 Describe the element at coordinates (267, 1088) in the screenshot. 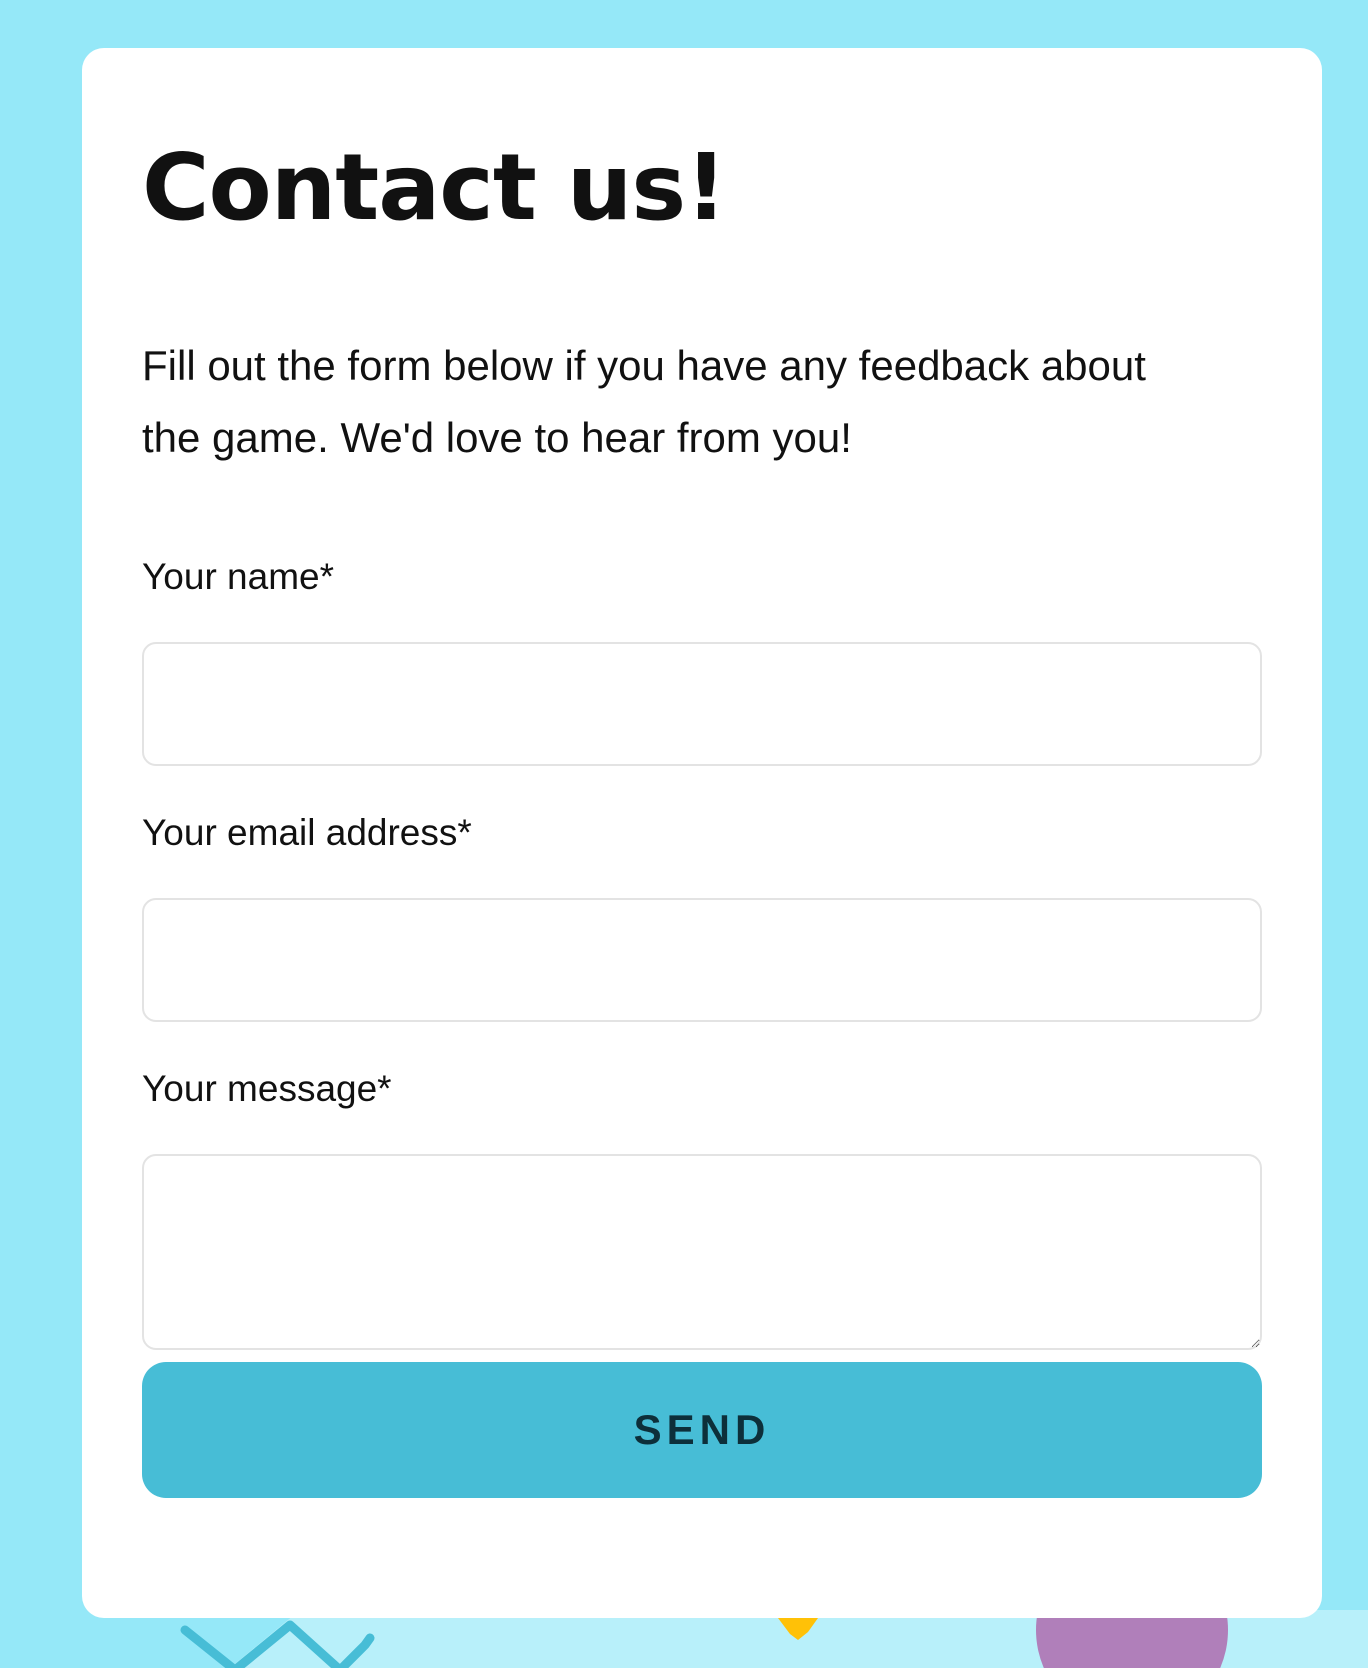

I see `message-label: Your message*` at that location.